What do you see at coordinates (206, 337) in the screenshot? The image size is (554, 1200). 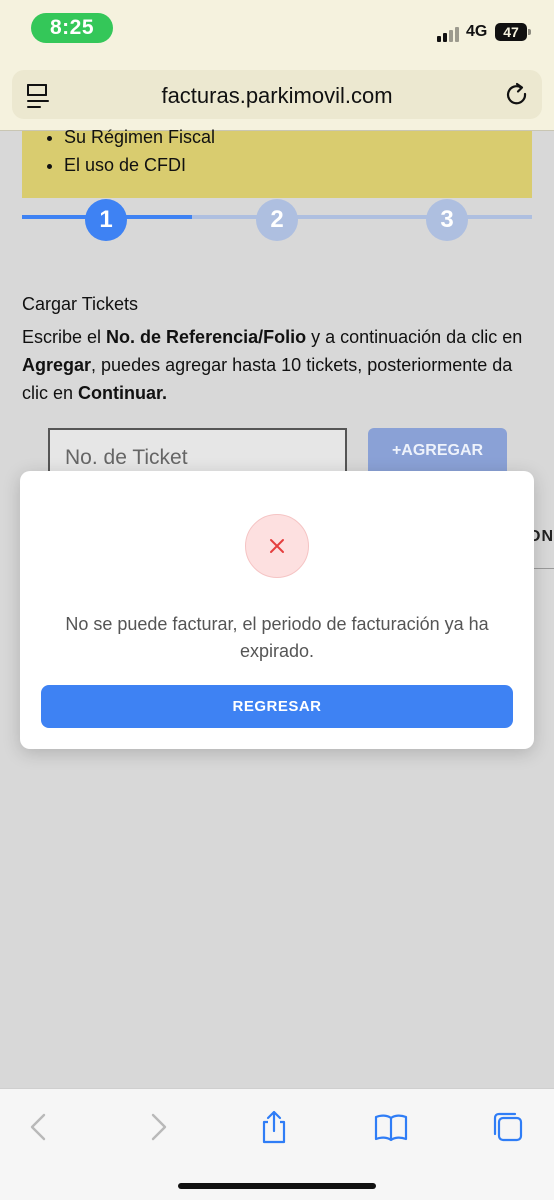 I see `instructions-bold: No. de Referencia/Folio` at bounding box center [206, 337].